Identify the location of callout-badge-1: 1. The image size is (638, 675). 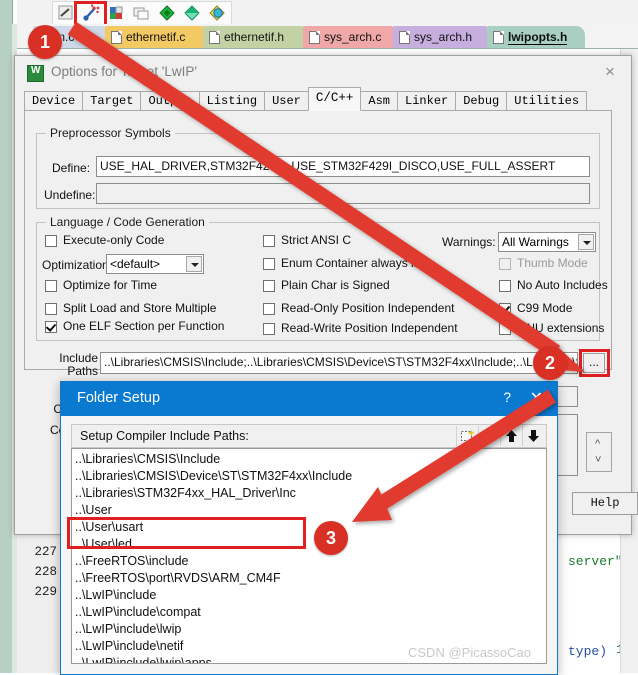
(45, 42).